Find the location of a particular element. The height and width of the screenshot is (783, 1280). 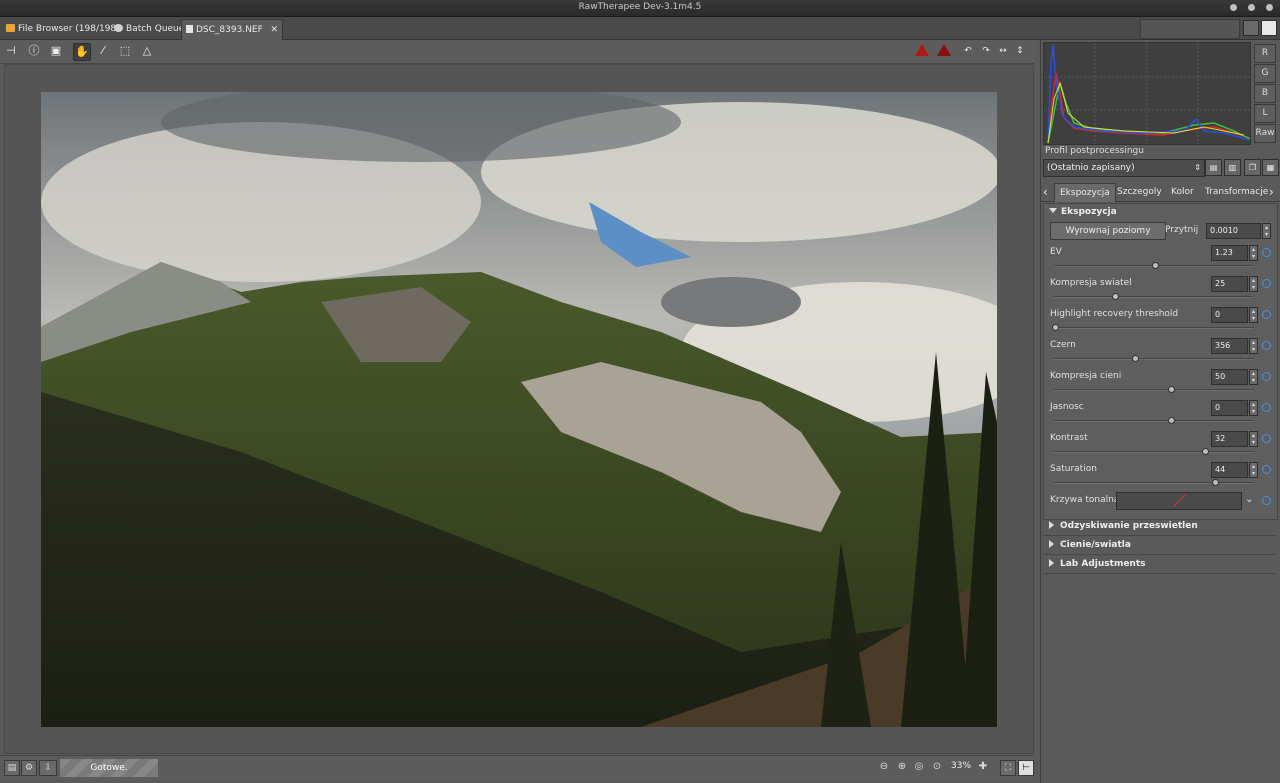

before-after-icon: ▣ is located at coordinates (56, 51).